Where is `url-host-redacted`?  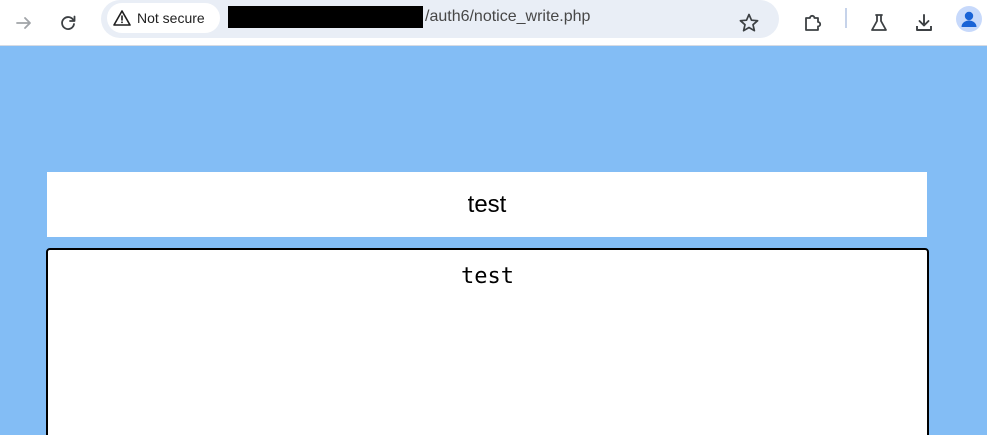
url-host-redacted is located at coordinates (325, 17).